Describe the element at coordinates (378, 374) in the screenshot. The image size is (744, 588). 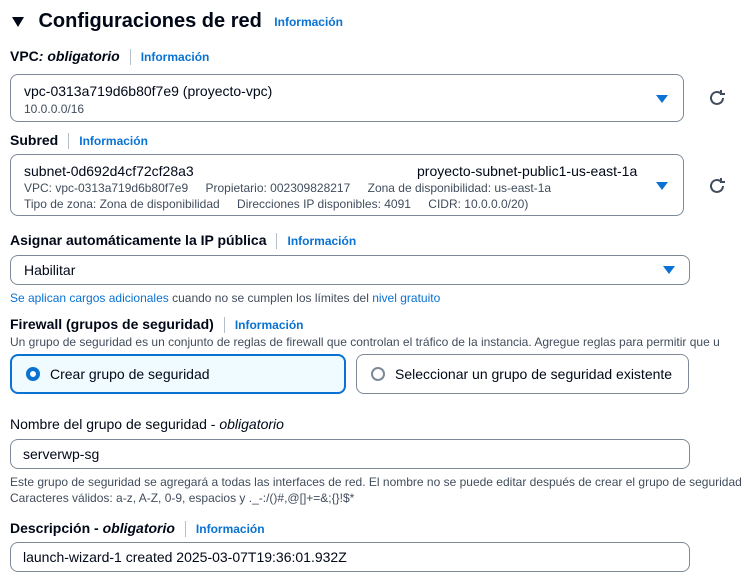
I see `radio-unselected-icon` at that location.